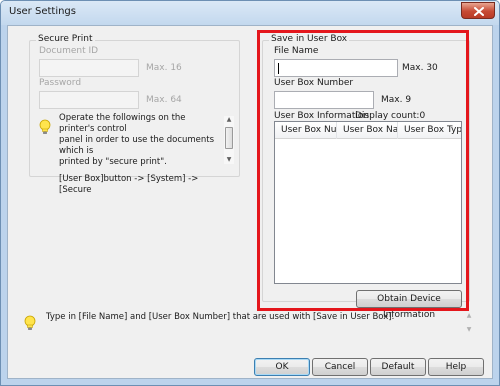 Image resolution: width=500 pixels, height=386 pixels. I want to click on secure-print-info-scrollbar: ▲ ▼, so click(229, 140).